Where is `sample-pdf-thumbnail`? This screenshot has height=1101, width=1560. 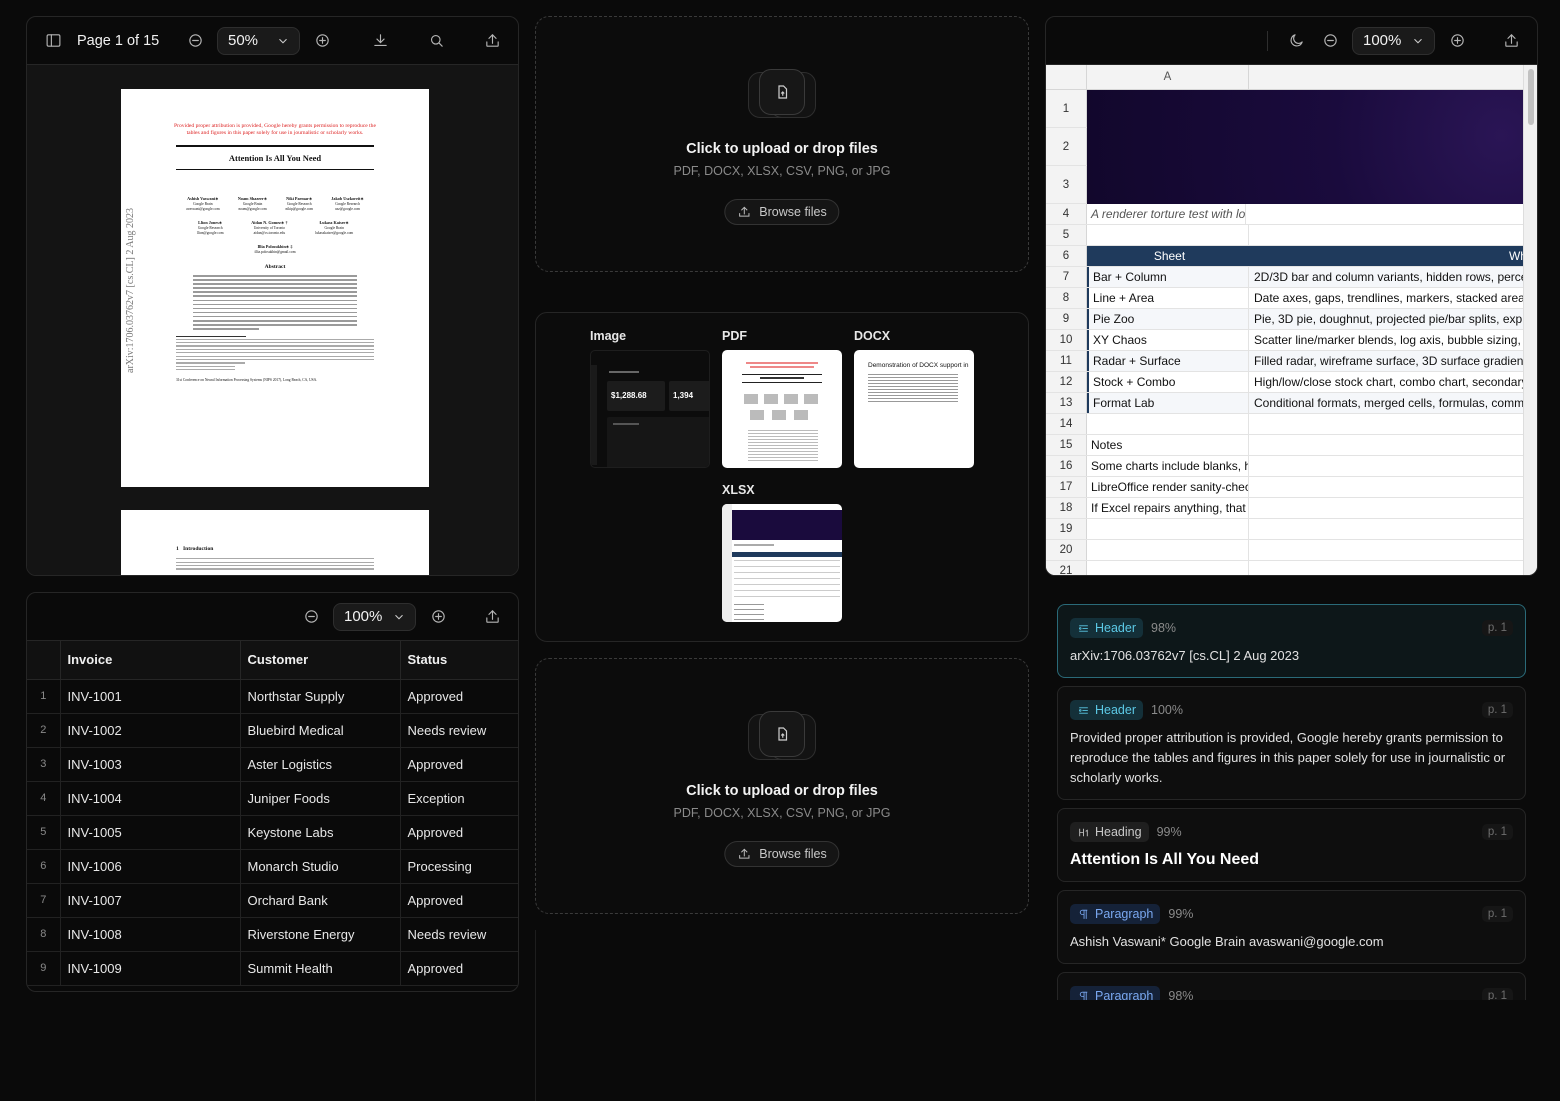 sample-pdf-thumbnail is located at coordinates (782, 409).